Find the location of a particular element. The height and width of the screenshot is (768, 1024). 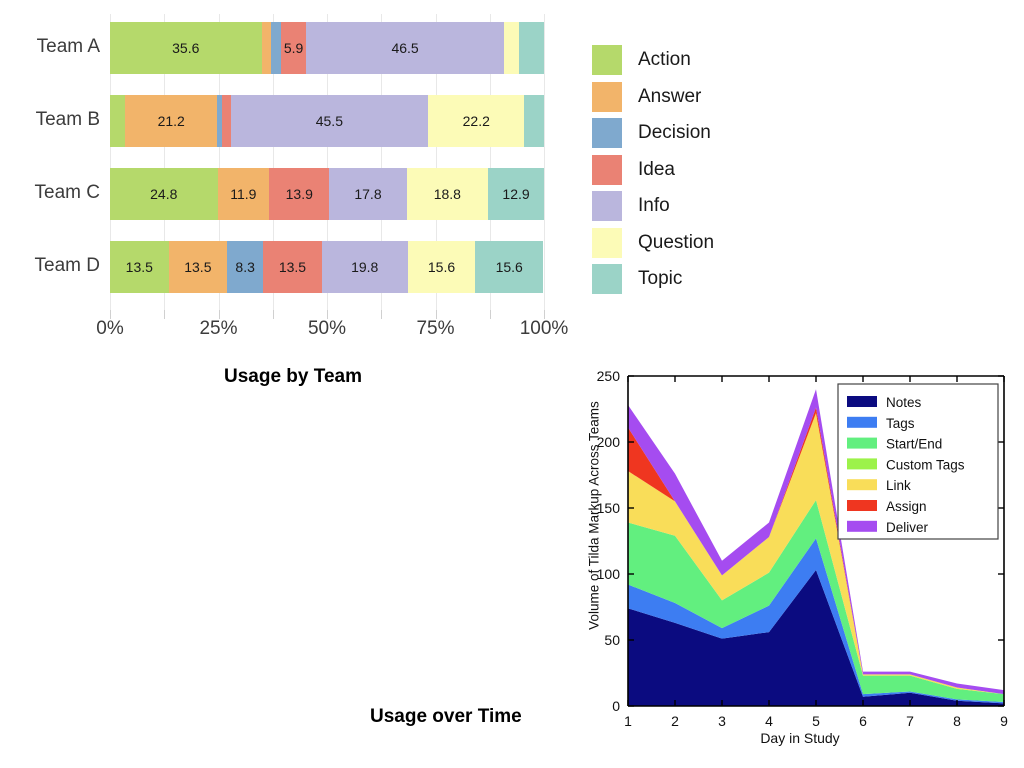

x-axis-label: 50% is located at coordinates (327, 328).